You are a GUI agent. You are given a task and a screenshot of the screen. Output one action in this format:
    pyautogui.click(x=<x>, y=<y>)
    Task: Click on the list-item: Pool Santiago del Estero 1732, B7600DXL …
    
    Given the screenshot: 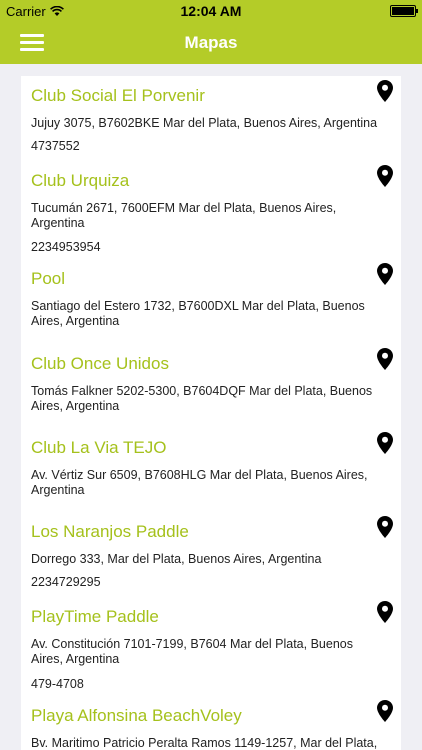 What is the action you would take?
    pyautogui.click(x=211, y=302)
    